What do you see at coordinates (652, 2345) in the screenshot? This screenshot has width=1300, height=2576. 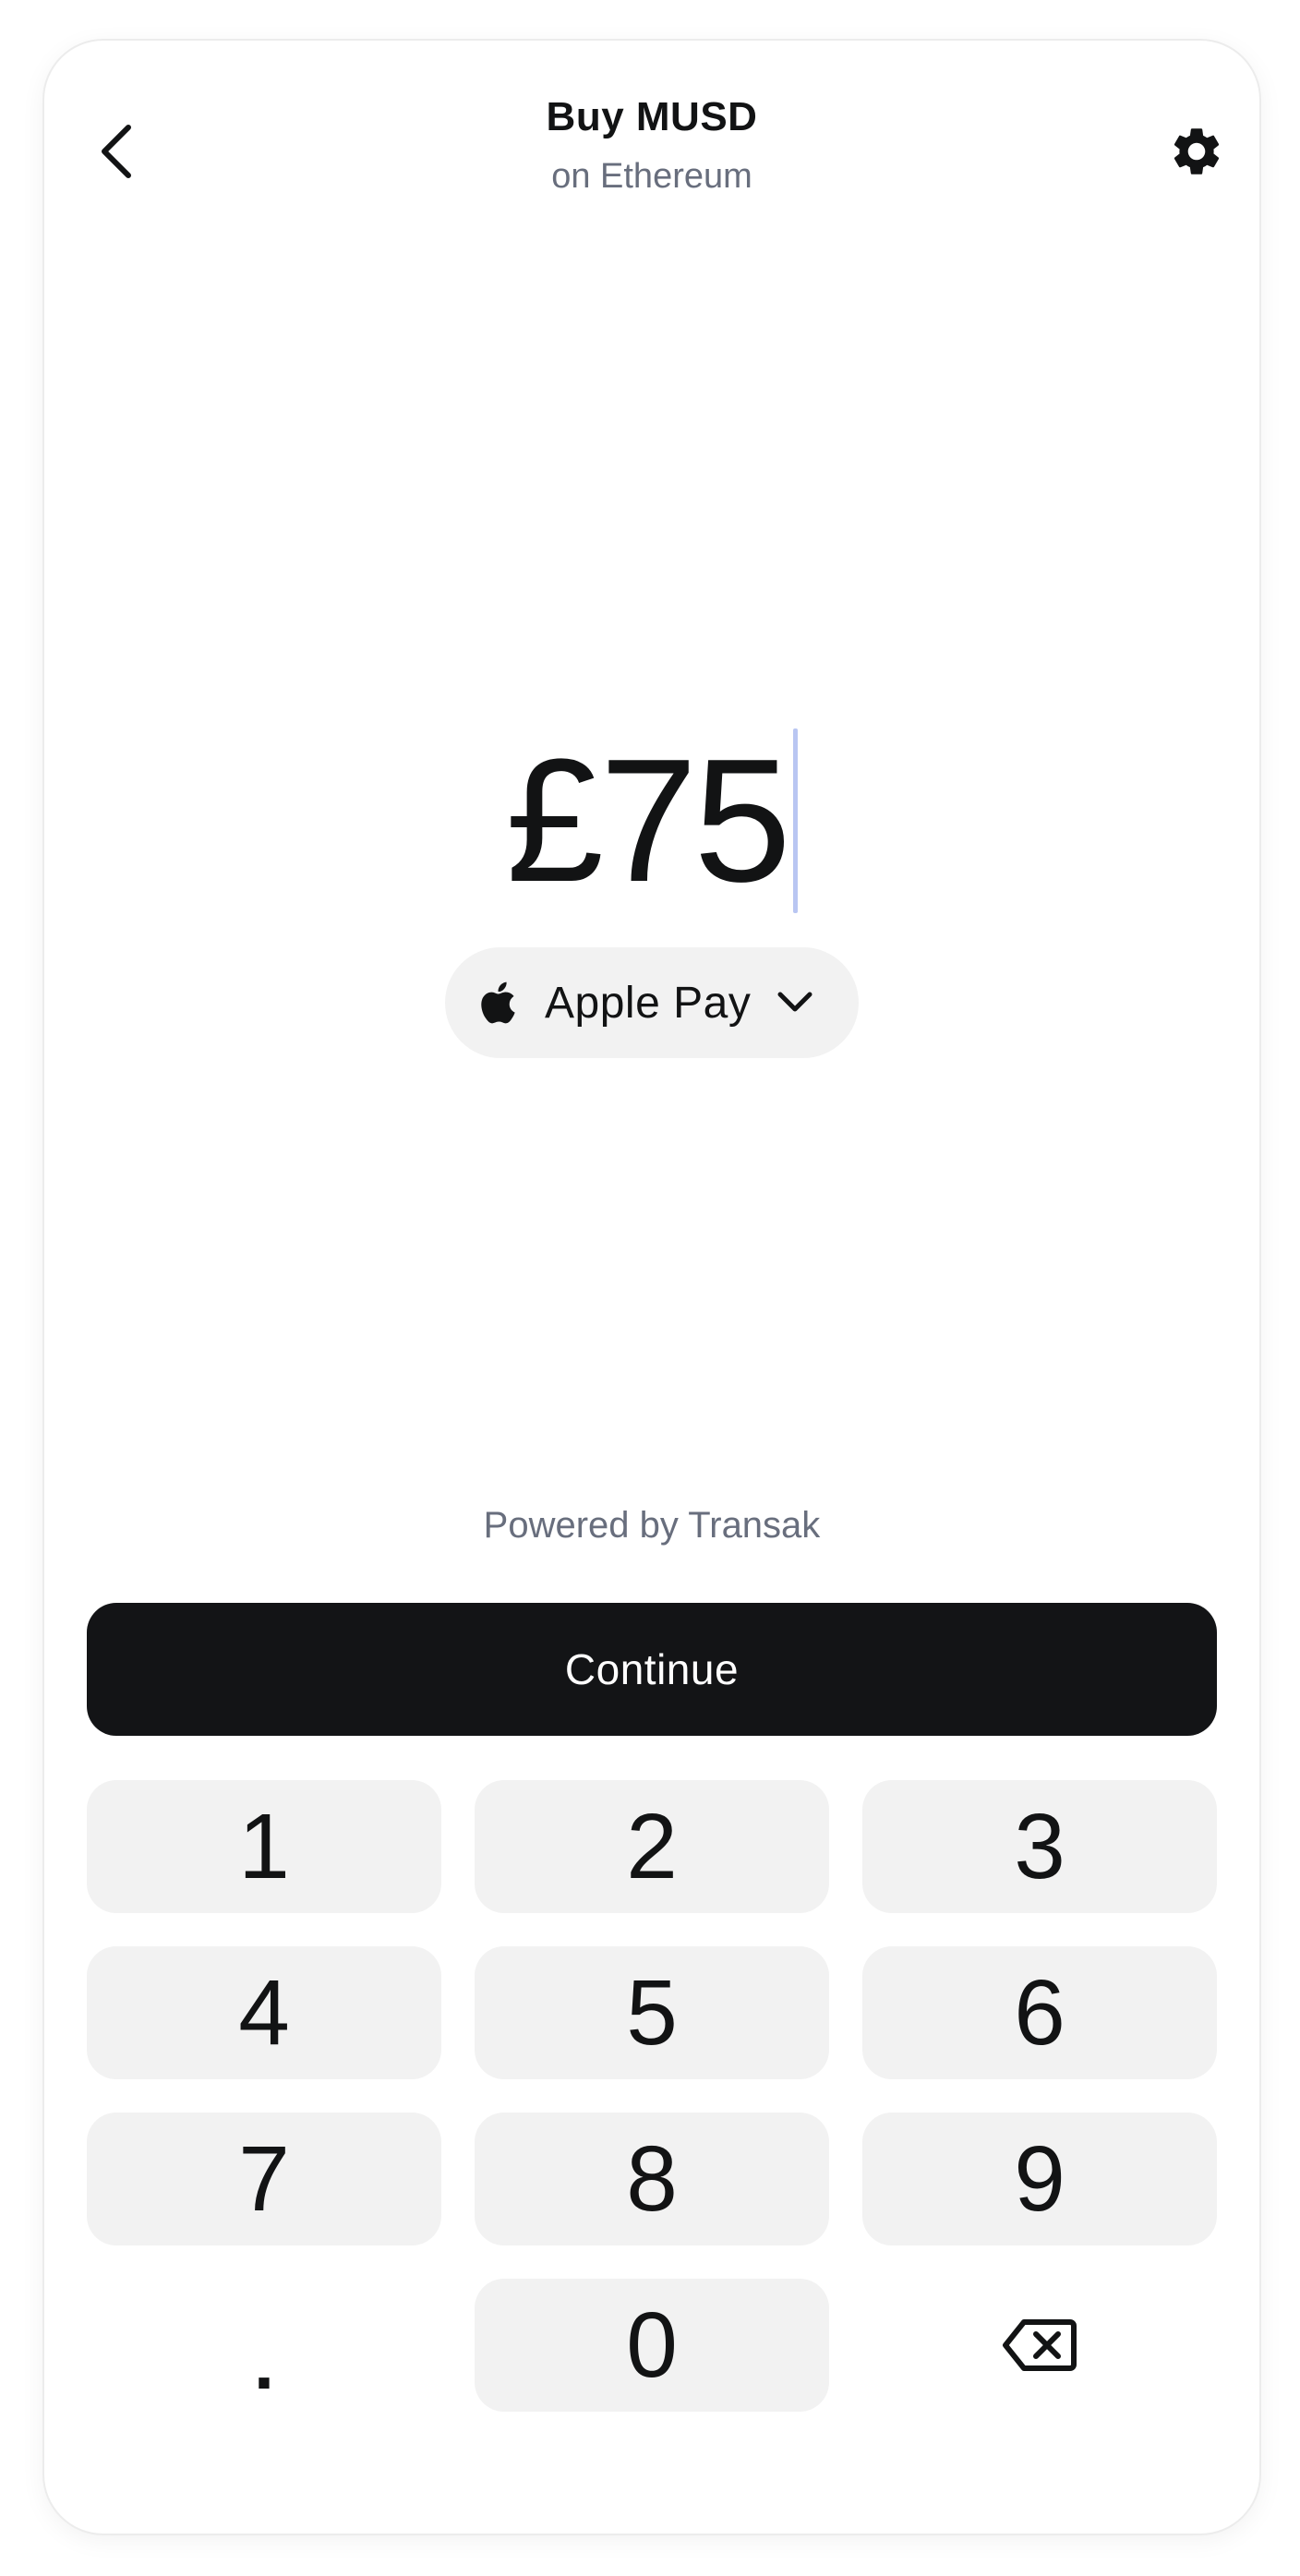 I see `key-0: 0` at bounding box center [652, 2345].